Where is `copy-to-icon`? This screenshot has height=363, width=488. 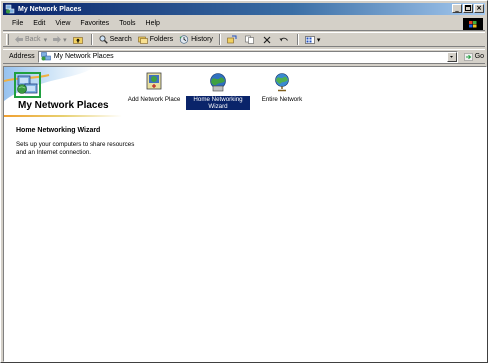
copy-to-icon is located at coordinates (249, 39).